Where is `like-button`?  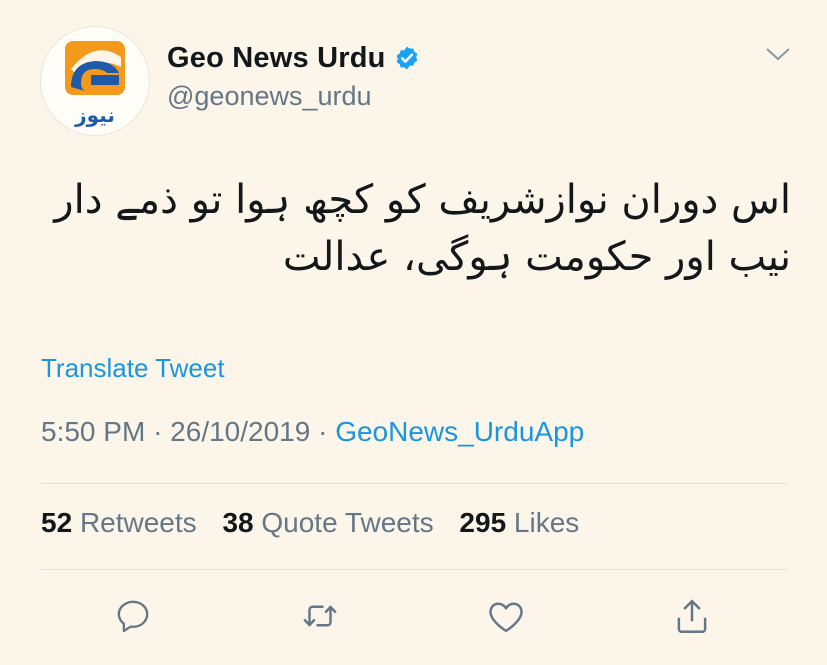
like-button is located at coordinates (506, 616).